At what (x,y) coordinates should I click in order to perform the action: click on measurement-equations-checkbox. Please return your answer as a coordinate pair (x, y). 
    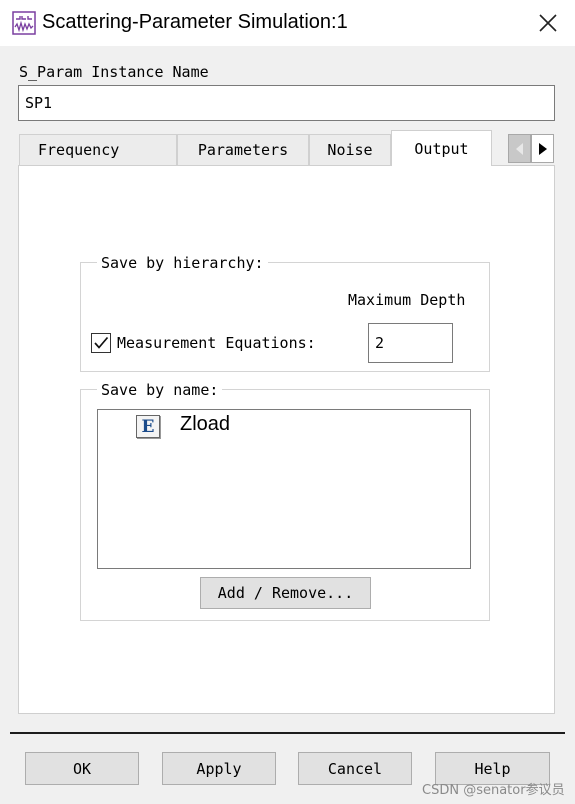
    Looking at the image, I should click on (101, 343).